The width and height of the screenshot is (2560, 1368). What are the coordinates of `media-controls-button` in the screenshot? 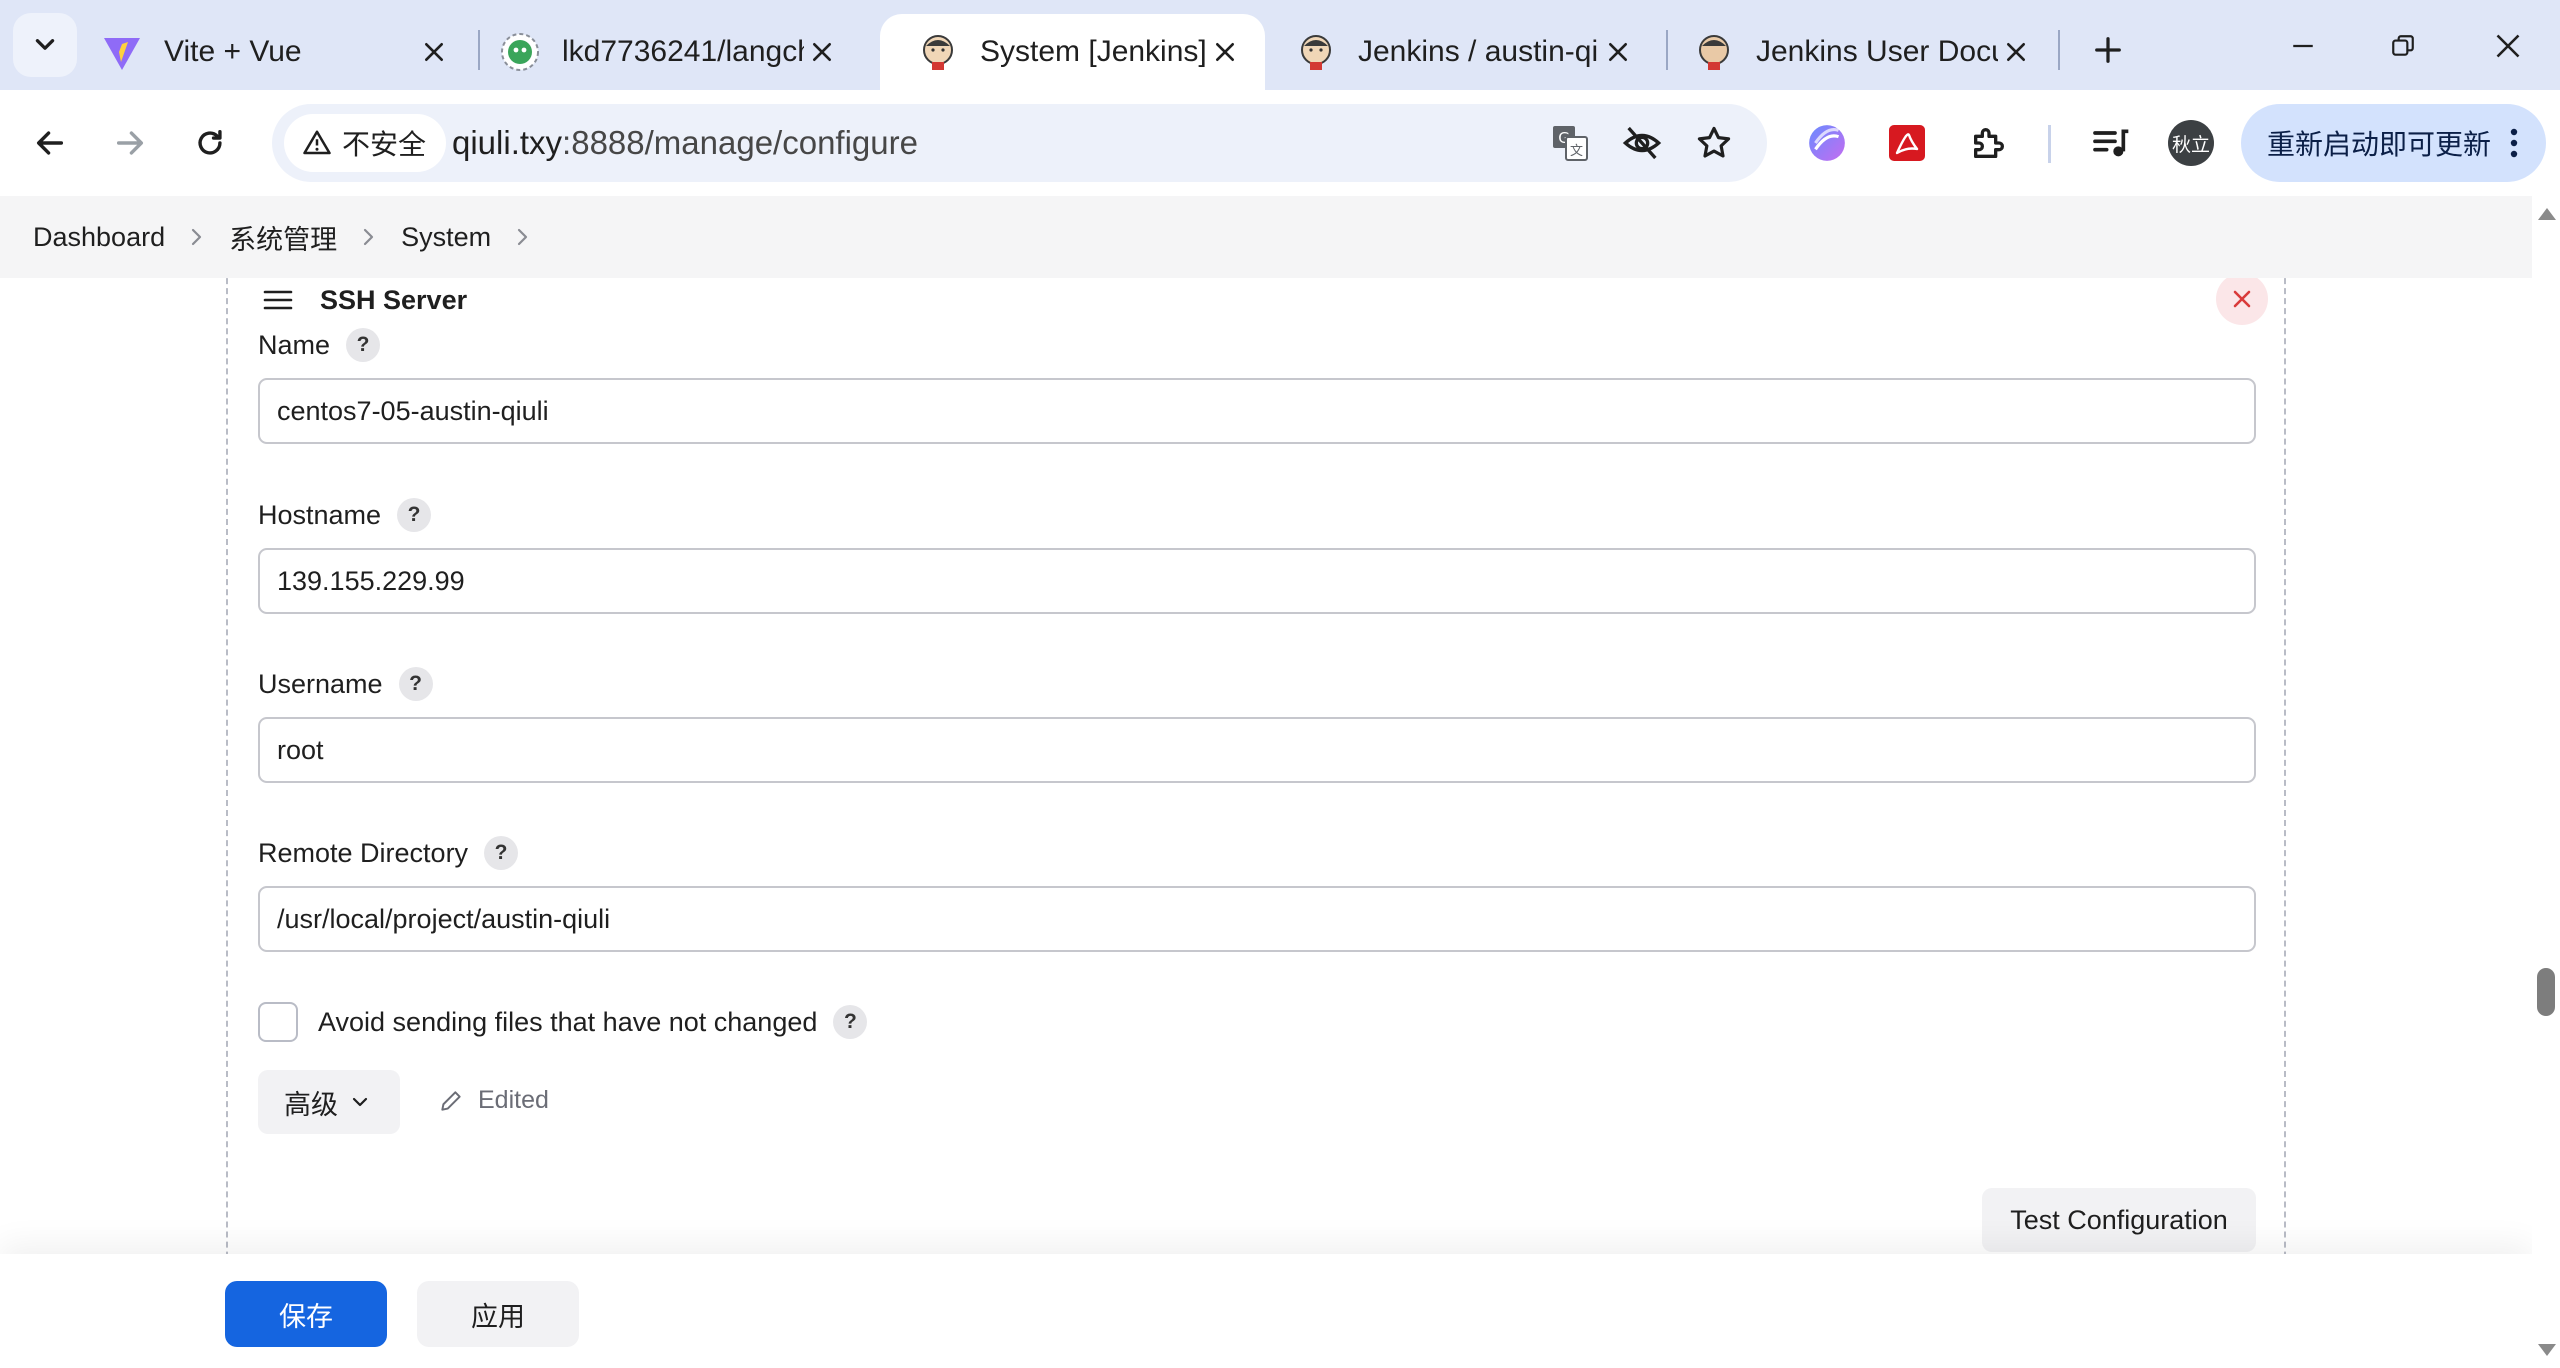 It's located at (2110, 143).